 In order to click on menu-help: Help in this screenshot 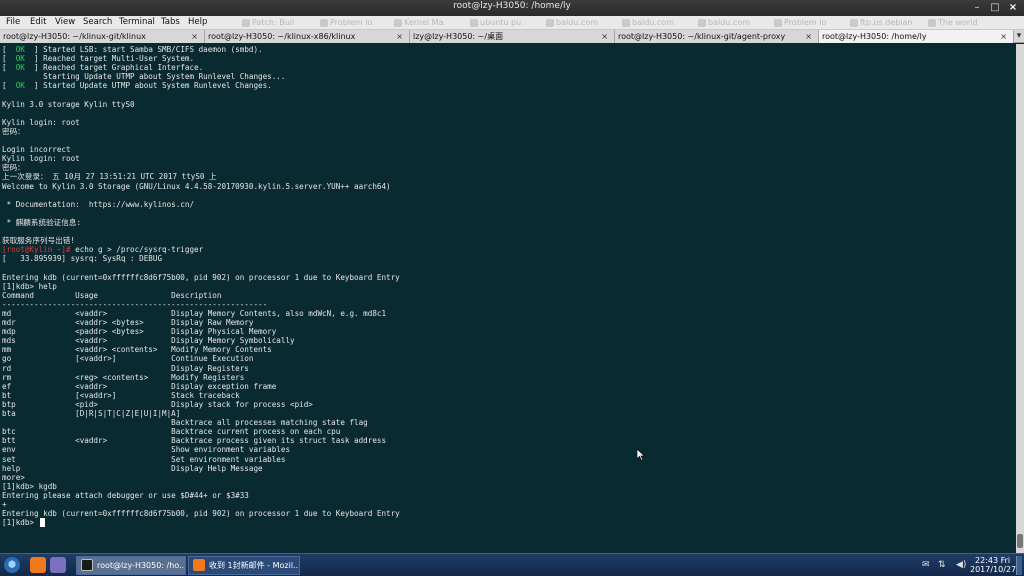, I will do `click(197, 22)`.